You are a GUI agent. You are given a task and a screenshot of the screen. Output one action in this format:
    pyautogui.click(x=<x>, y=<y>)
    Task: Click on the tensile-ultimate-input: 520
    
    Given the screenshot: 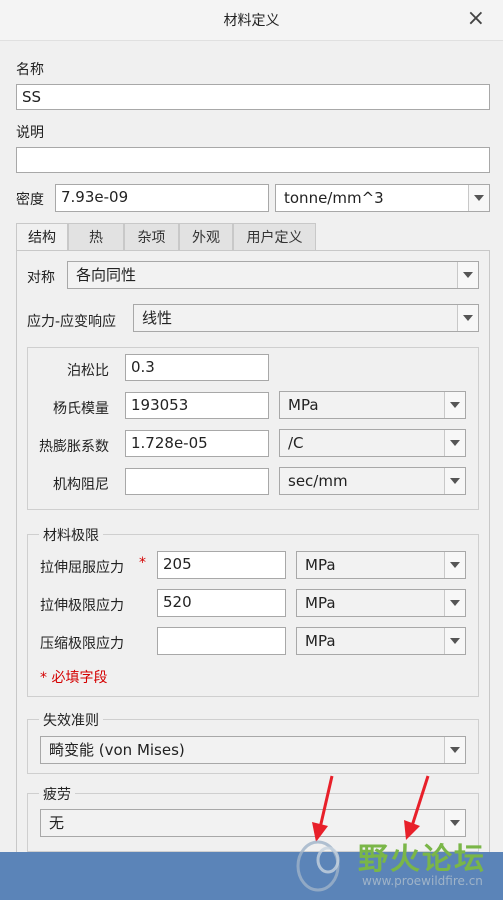 What is the action you would take?
    pyautogui.click(x=221, y=603)
    